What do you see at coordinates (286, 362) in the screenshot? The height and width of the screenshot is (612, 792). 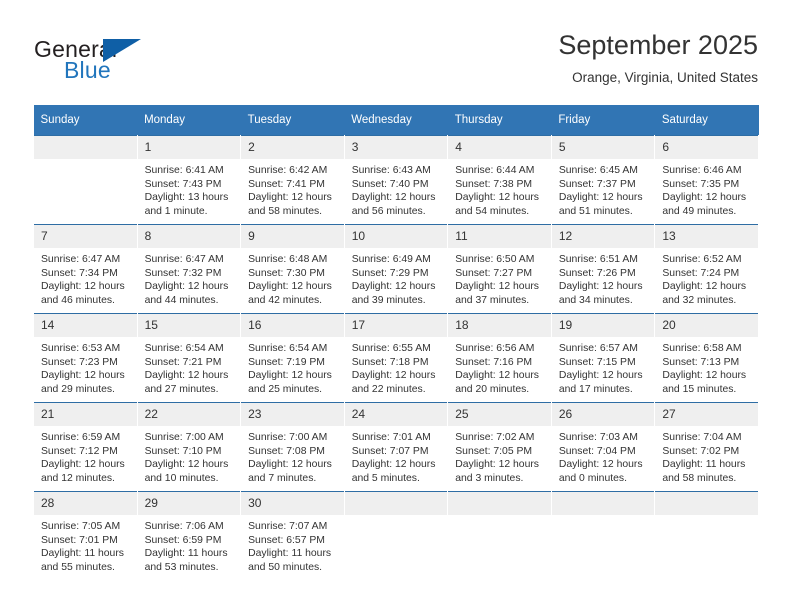 I see `sunset-text: Sunset: 7:19 PM` at bounding box center [286, 362].